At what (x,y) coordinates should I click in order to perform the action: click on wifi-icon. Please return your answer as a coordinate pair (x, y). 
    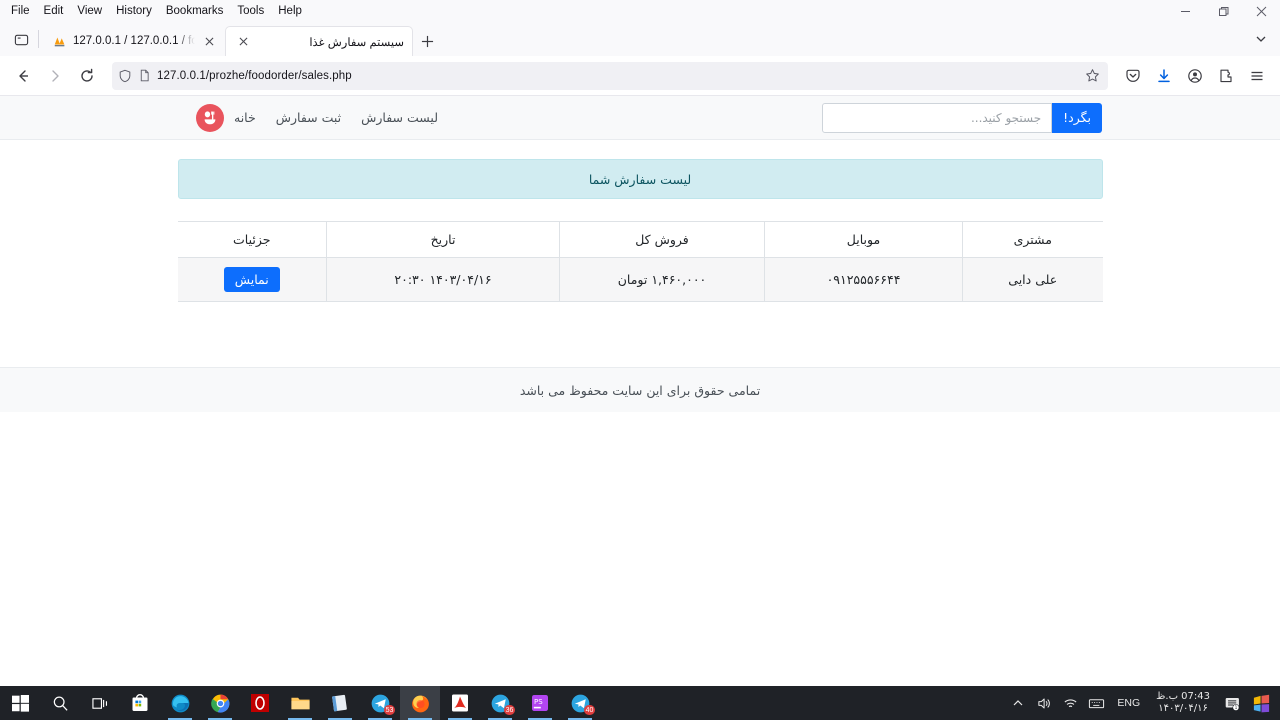
    Looking at the image, I should click on (1070, 703).